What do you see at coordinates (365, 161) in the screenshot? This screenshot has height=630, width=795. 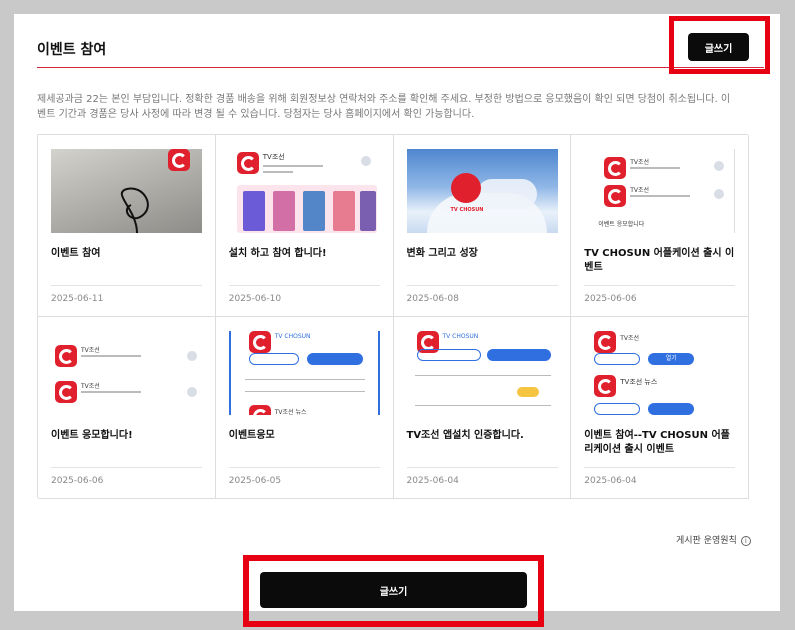 I see `chevron-up-icon` at bounding box center [365, 161].